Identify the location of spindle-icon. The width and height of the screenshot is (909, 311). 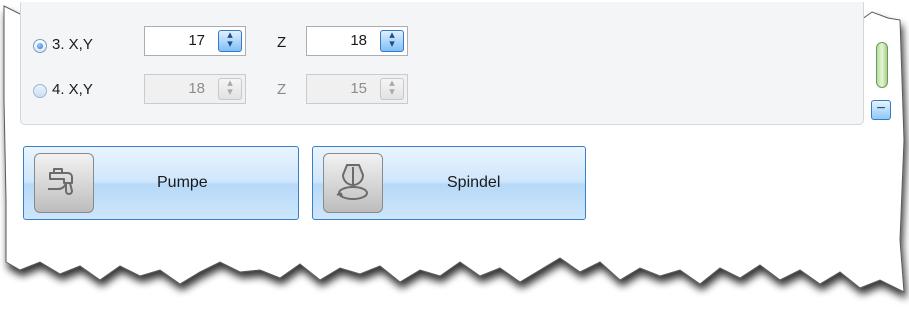
(353, 183).